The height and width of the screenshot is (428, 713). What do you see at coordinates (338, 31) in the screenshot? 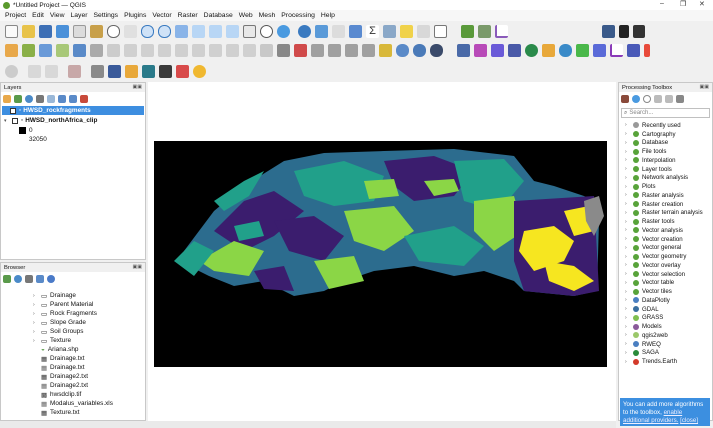
I see `attribute-table-icon` at bounding box center [338, 31].